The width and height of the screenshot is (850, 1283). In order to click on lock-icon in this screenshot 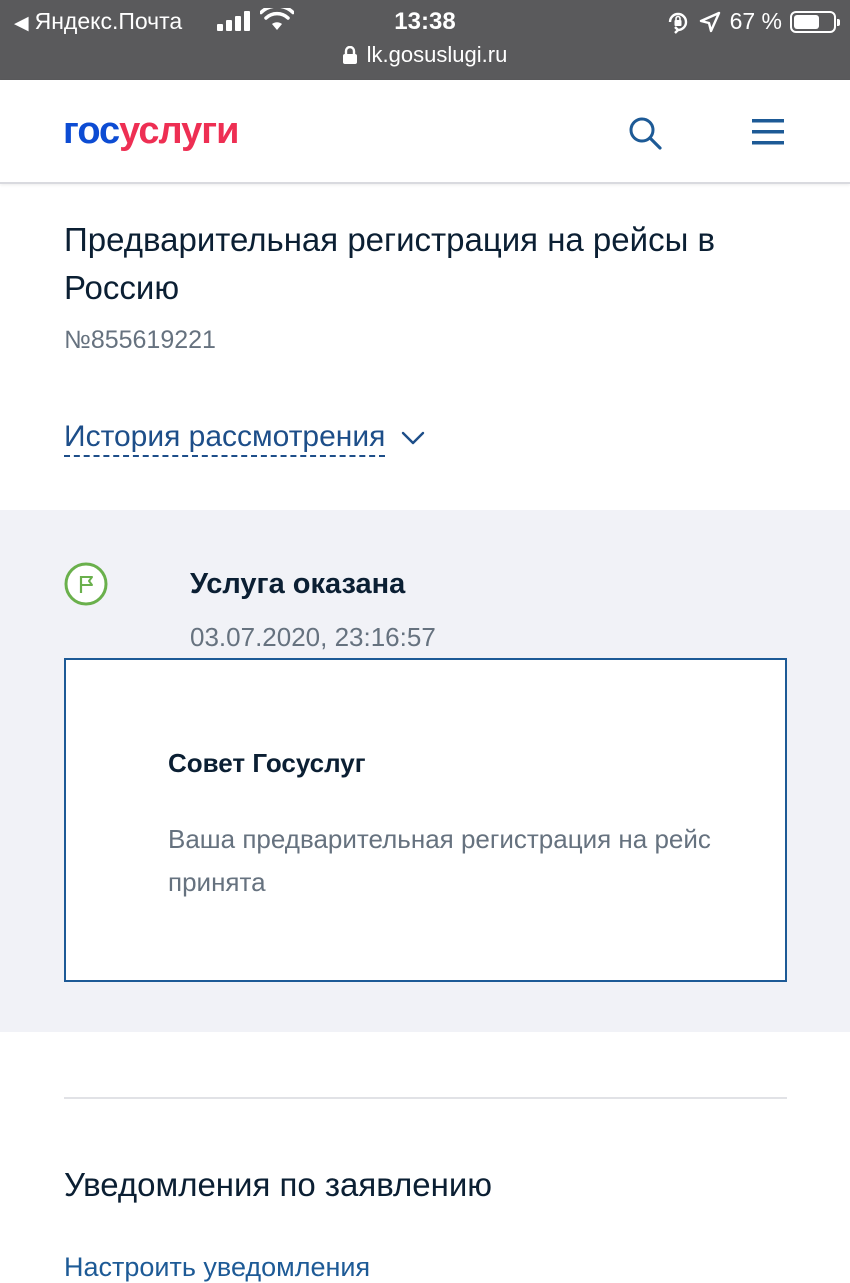, I will do `click(349, 55)`.